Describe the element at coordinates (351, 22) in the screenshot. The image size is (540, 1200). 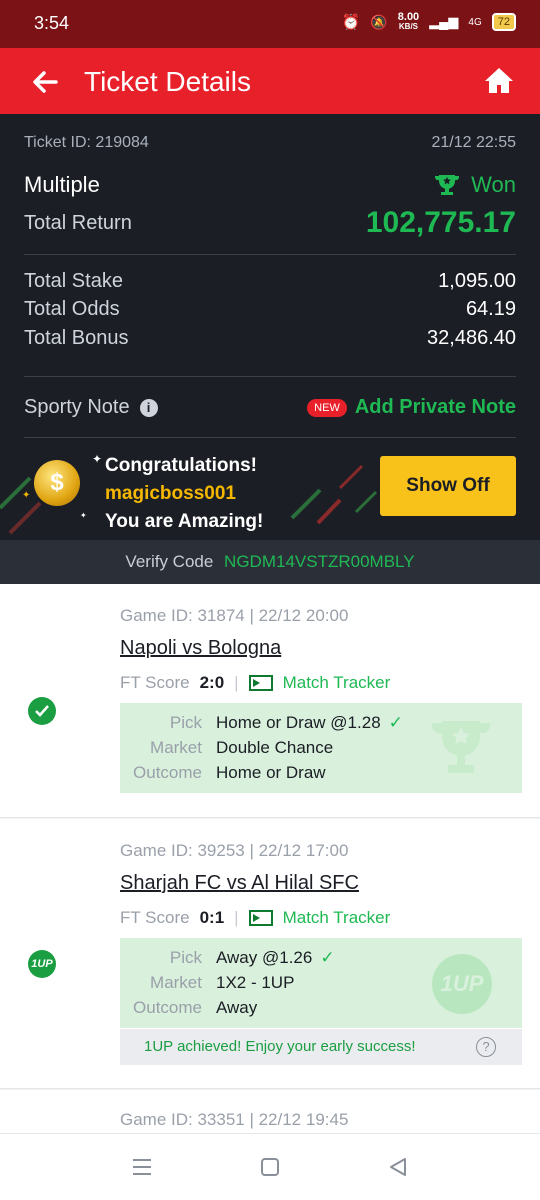
I see `alarm-icon: ⏰` at that location.